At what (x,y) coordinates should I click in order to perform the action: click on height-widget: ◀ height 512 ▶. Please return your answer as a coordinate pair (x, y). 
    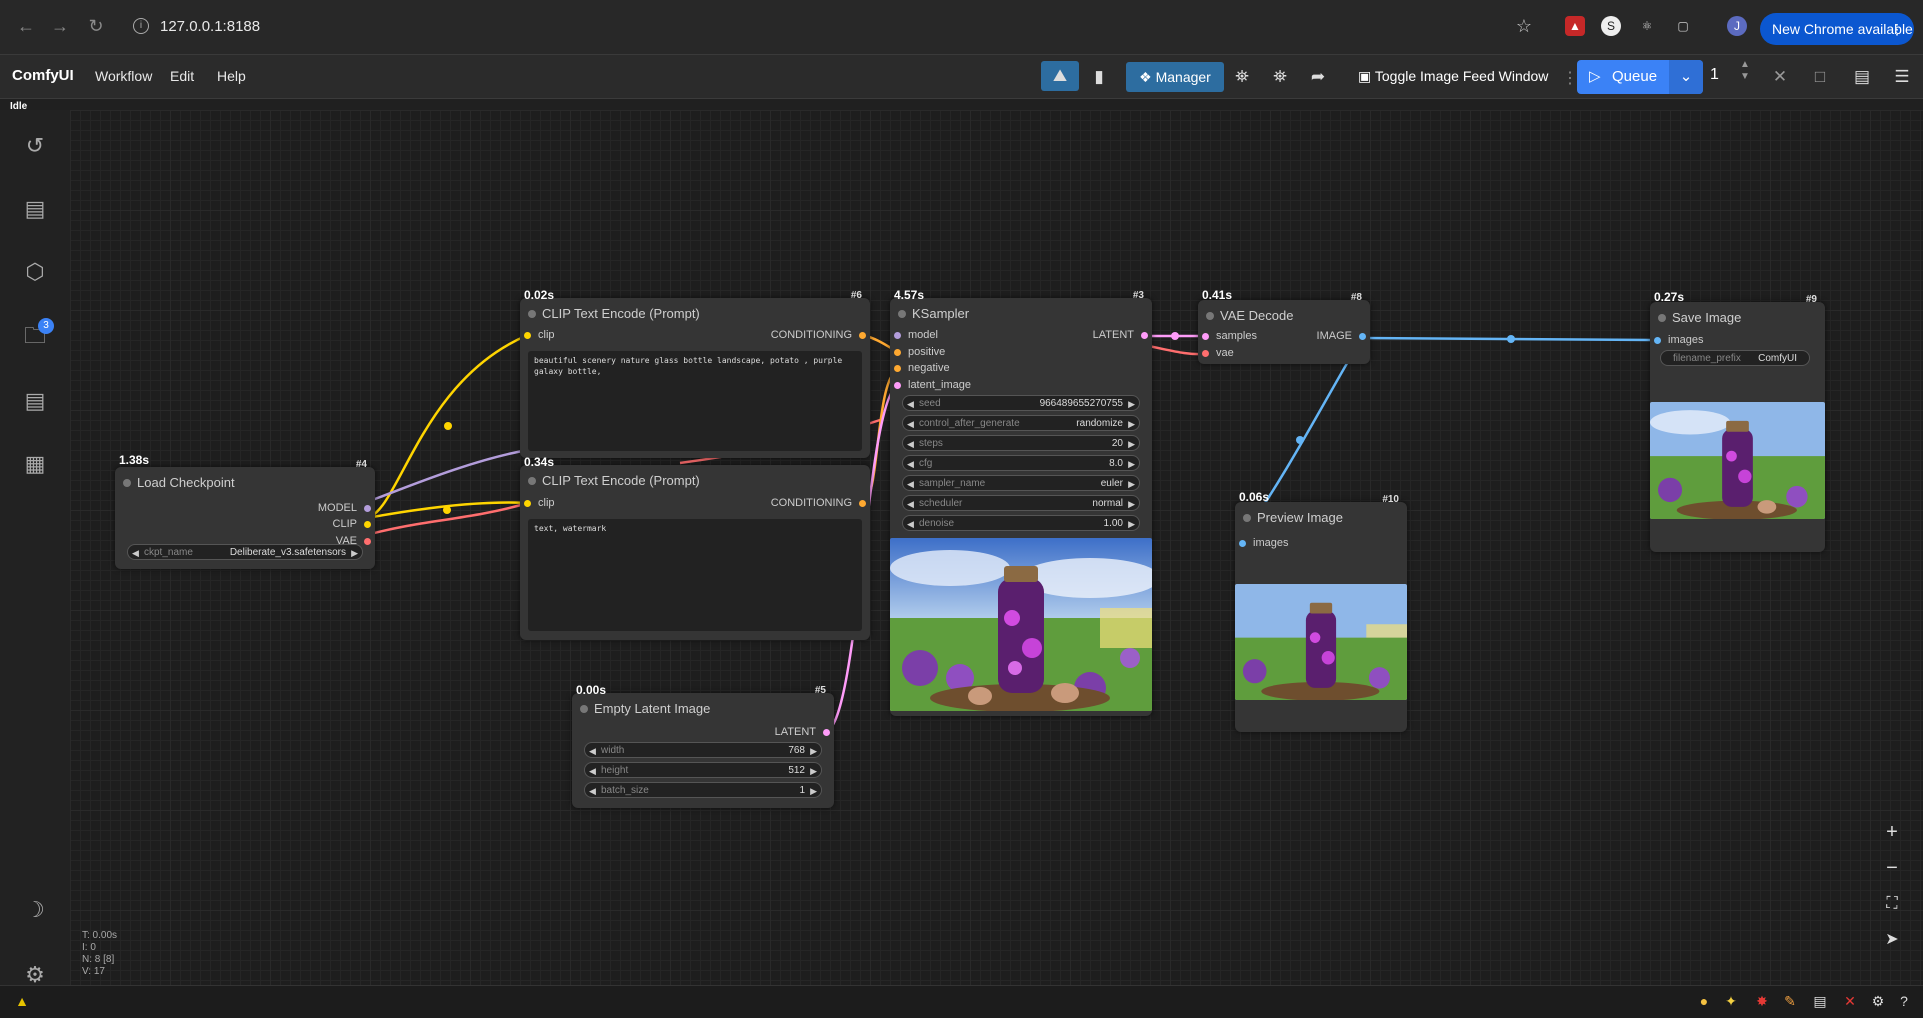
    Looking at the image, I should click on (703, 770).